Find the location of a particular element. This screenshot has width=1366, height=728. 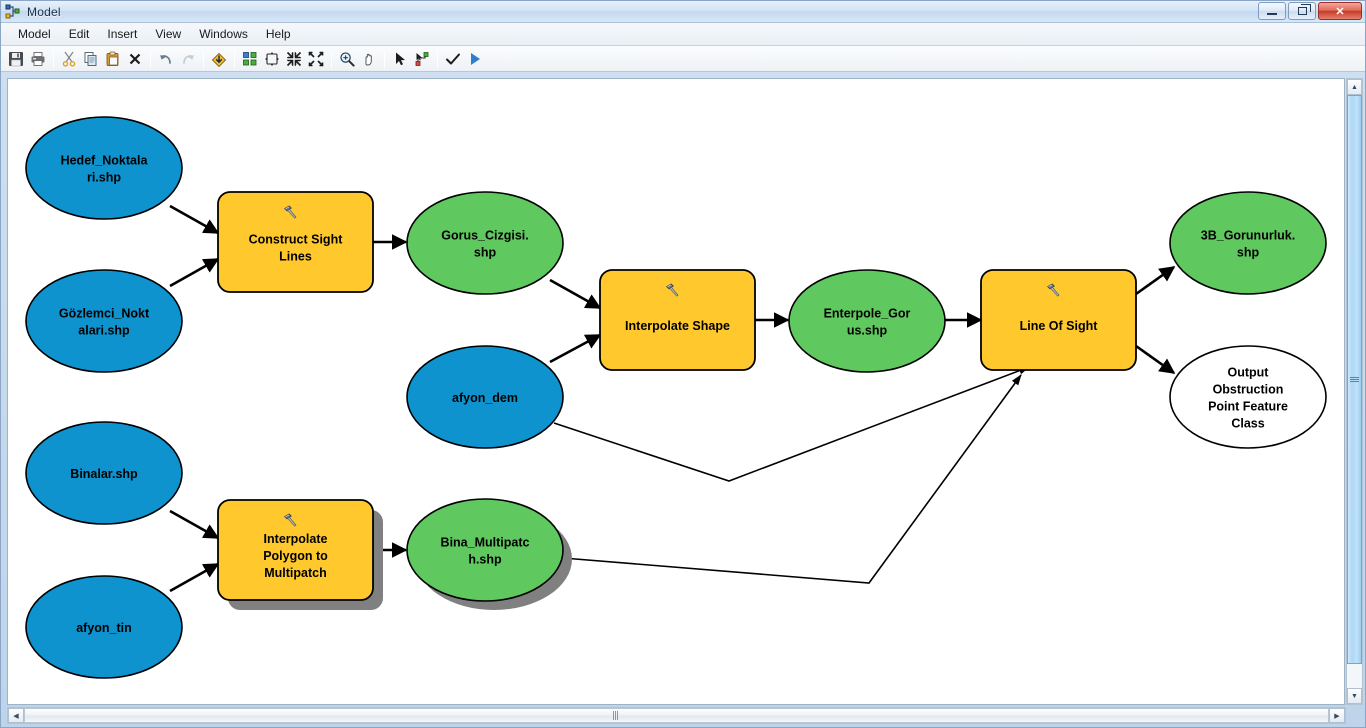

node-gozlemci-noktalari-shp: Gözlemci_Noktalari.shp is located at coordinates (104, 321).